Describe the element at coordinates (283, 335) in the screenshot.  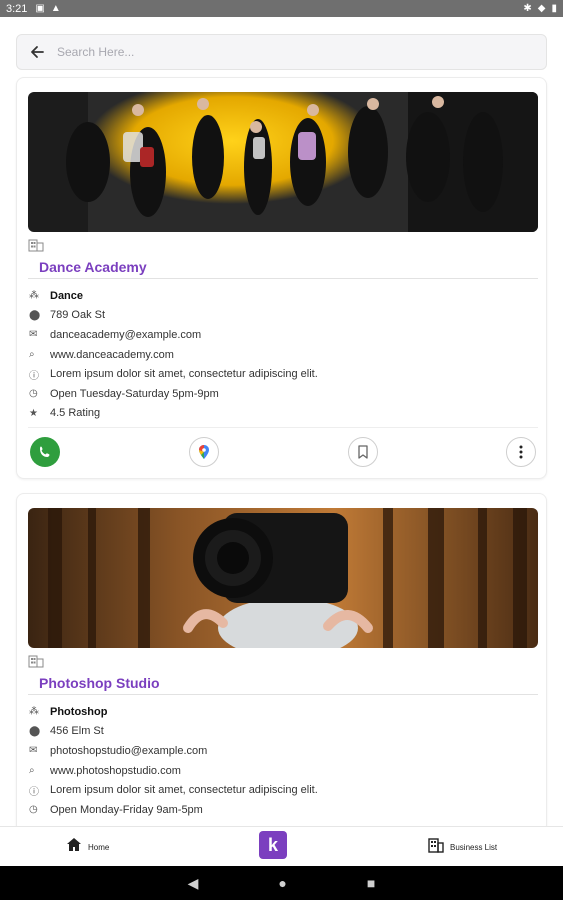
I see `email-row: ✉ danceacademy@example.com` at that location.